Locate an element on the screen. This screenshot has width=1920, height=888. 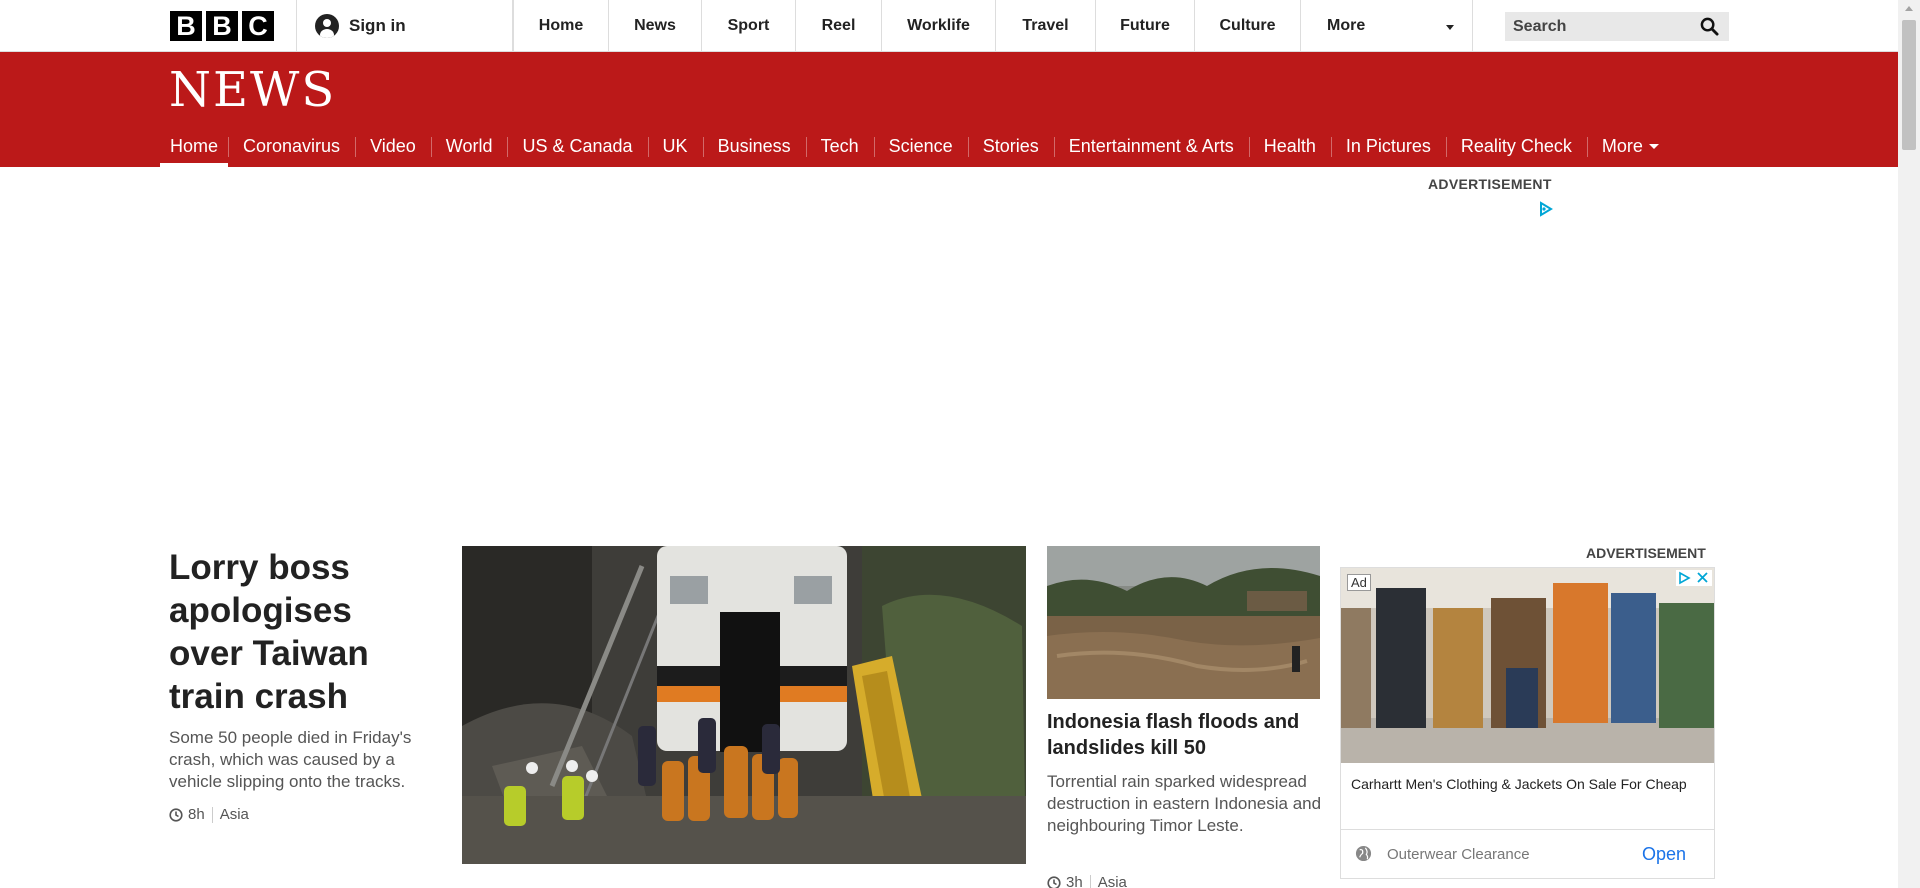
global-nav-future: Future is located at coordinates (1145, 26).